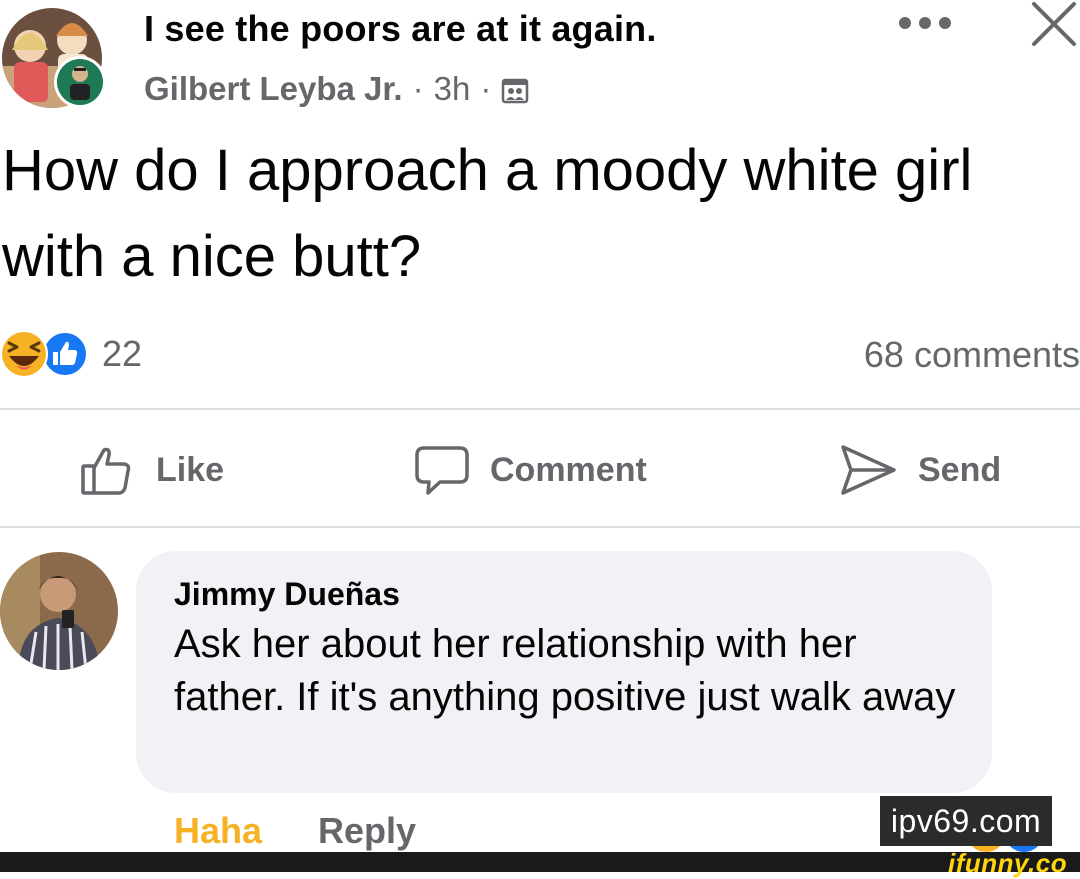  What do you see at coordinates (122, 353) in the screenshot?
I see `reaction-count: 22` at bounding box center [122, 353].